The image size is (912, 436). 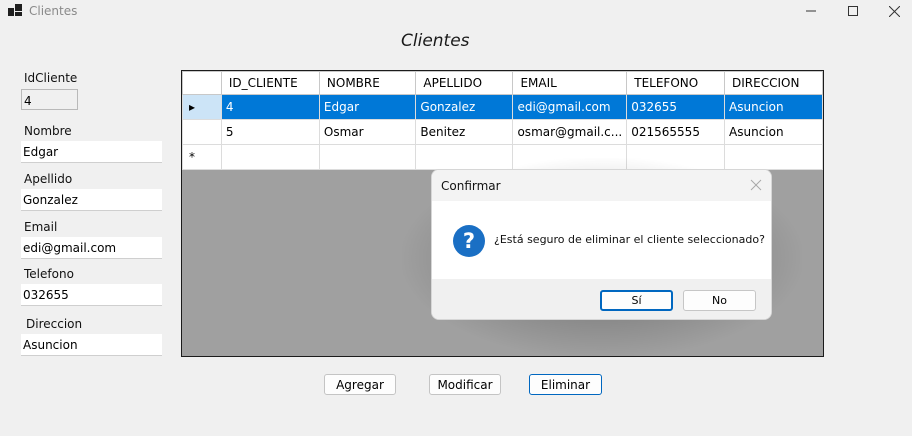 I want to click on minimize-icon, so click(x=811, y=11).